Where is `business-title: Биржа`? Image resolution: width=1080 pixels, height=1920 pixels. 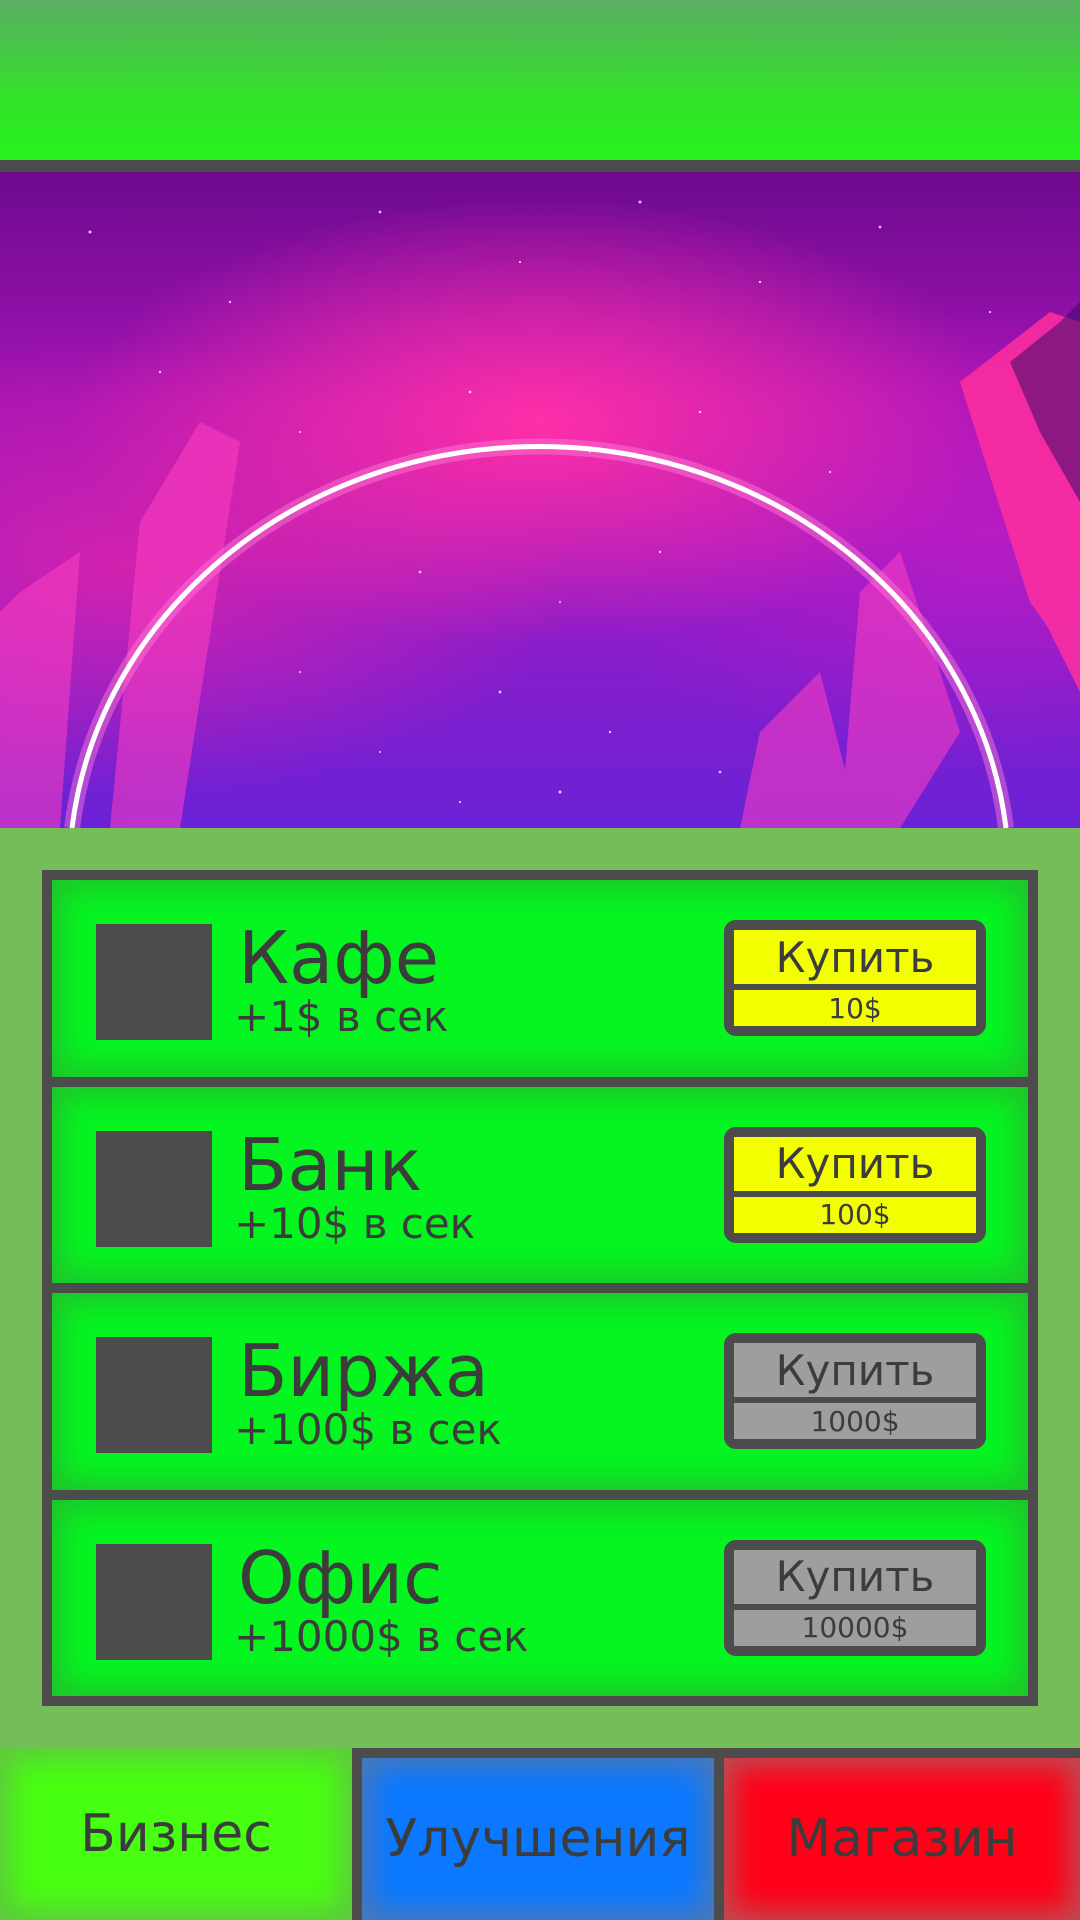
business-title: Биржа is located at coordinates (363, 1371).